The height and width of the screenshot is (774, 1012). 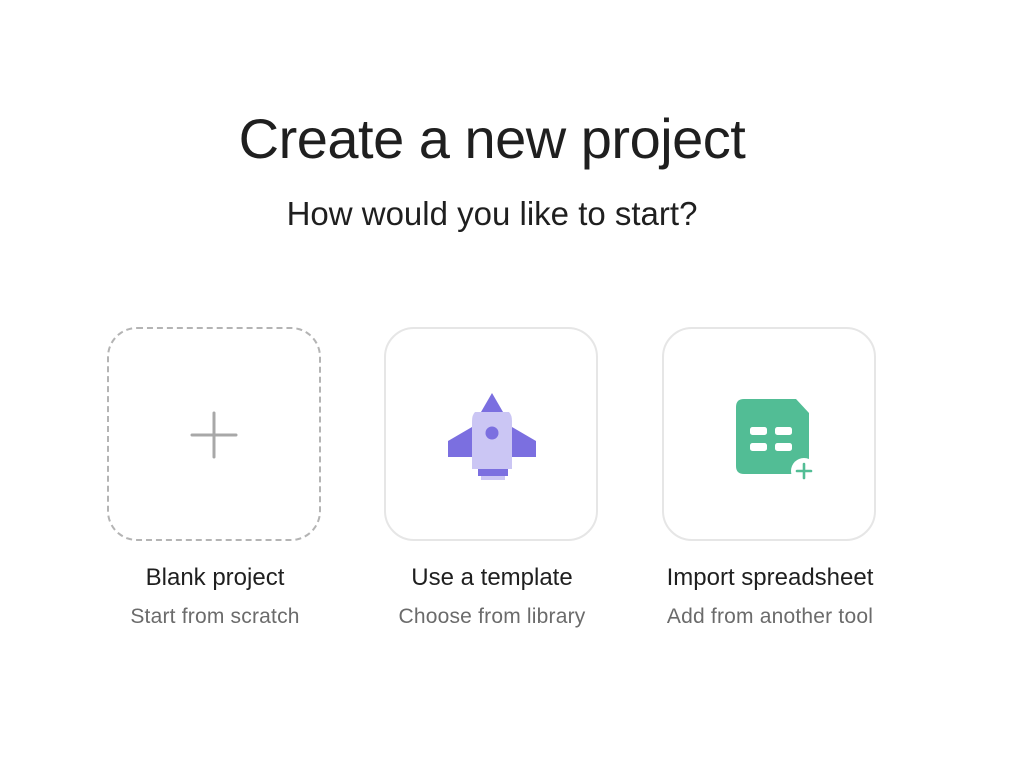 I want to click on import-spreadsheet-tile, so click(x=769, y=434).